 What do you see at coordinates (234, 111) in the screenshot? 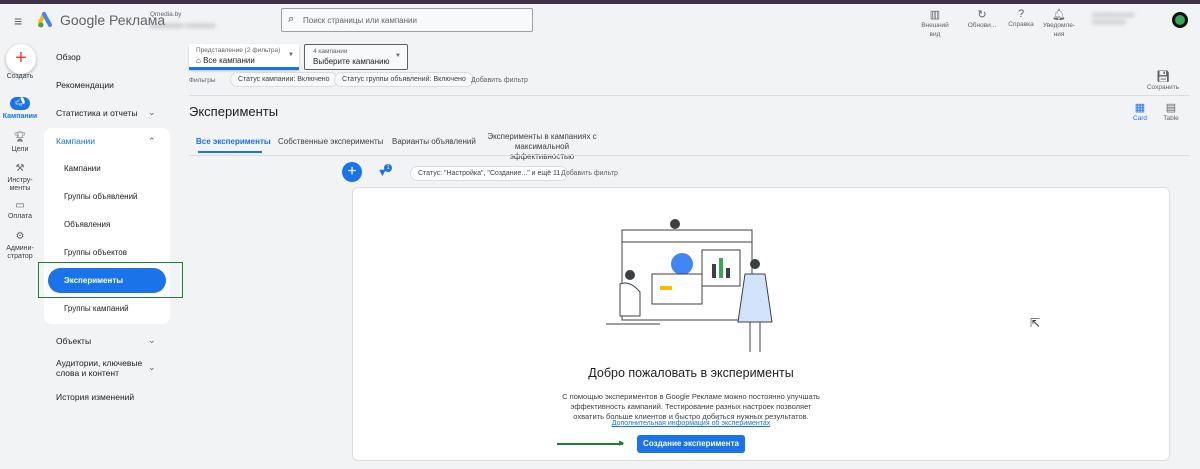
I see `page-title: Эксперименты` at bounding box center [234, 111].